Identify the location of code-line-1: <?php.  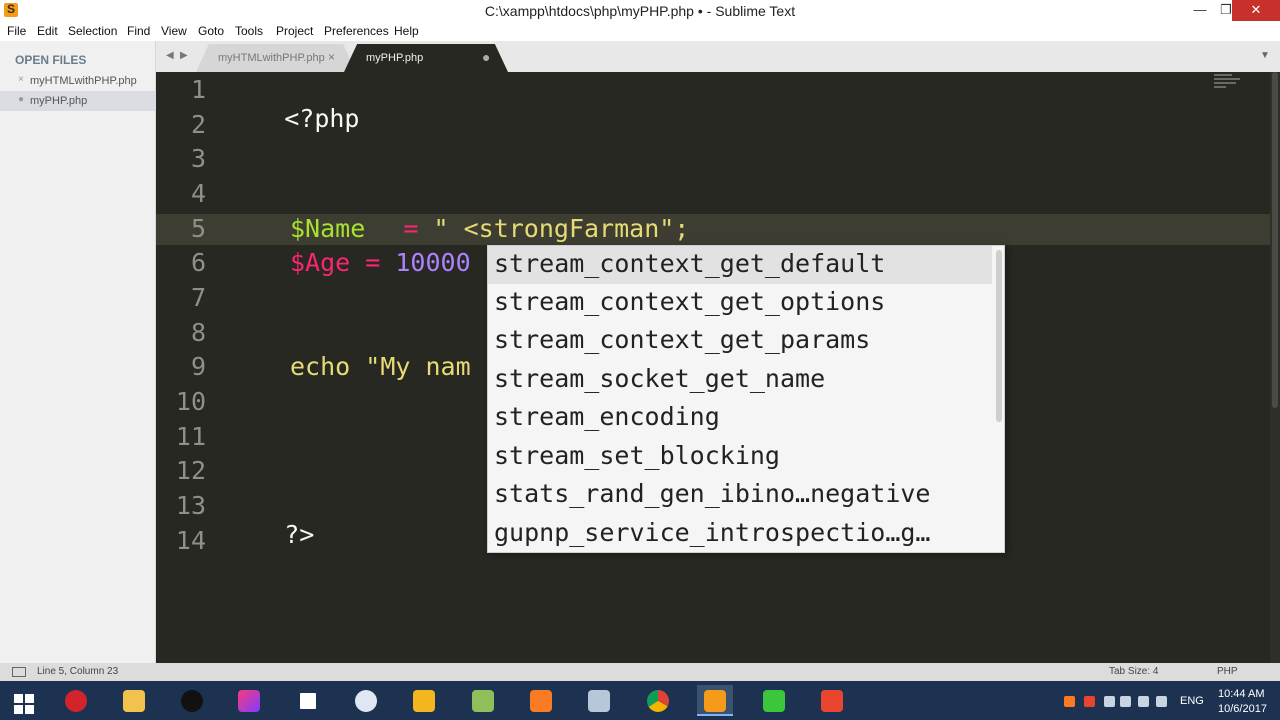
(291, 118).